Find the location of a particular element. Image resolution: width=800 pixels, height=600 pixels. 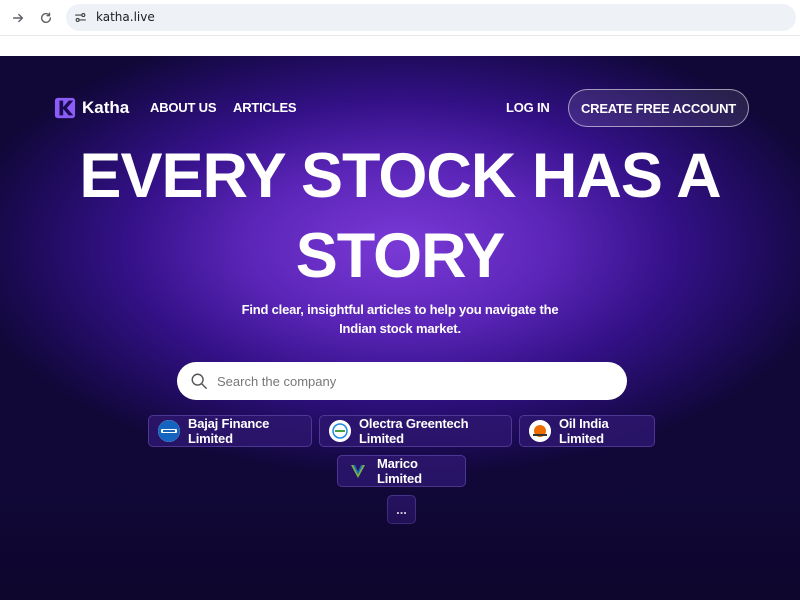

back-button is located at coordinates (18, 18).